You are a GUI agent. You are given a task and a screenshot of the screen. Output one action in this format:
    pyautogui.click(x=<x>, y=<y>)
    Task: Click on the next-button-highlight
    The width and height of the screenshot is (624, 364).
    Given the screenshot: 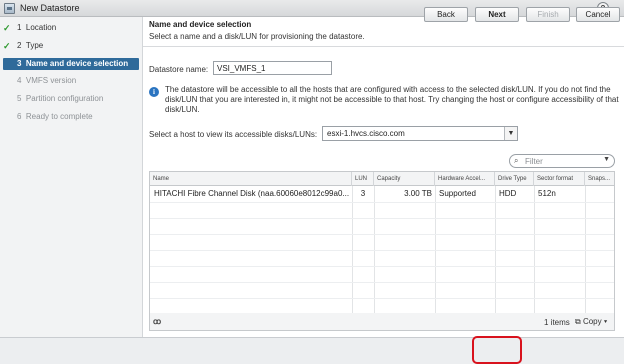 What is the action you would take?
    pyautogui.click(x=497, y=350)
    